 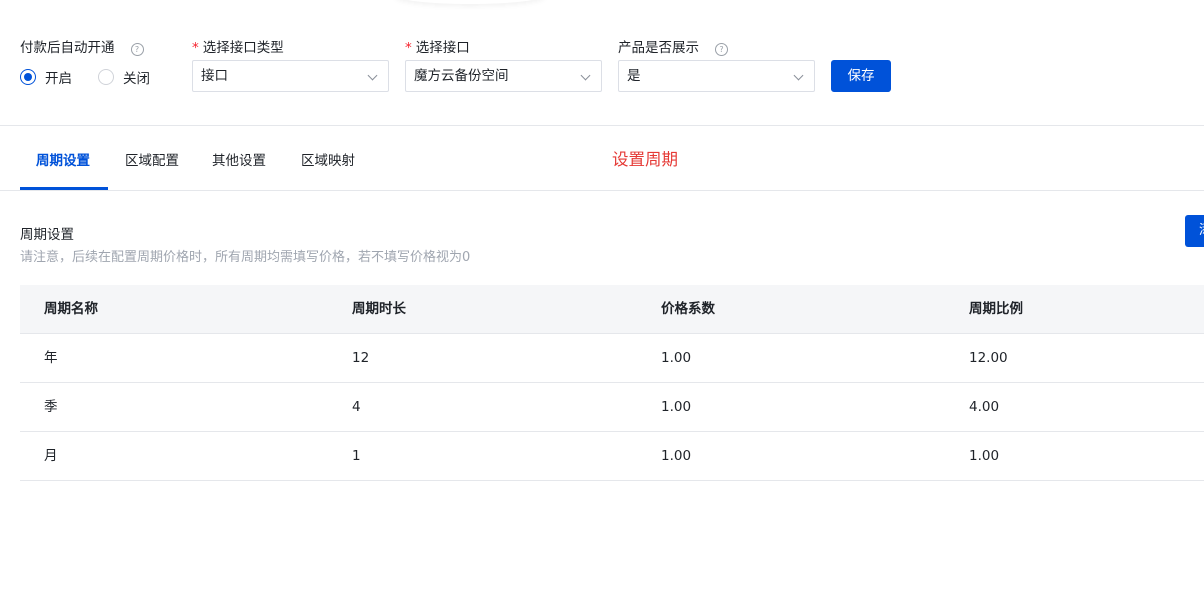 What do you see at coordinates (612, 309) in the screenshot?
I see `table-header: 周期名称 周期时长 价格系数 周期比例` at bounding box center [612, 309].